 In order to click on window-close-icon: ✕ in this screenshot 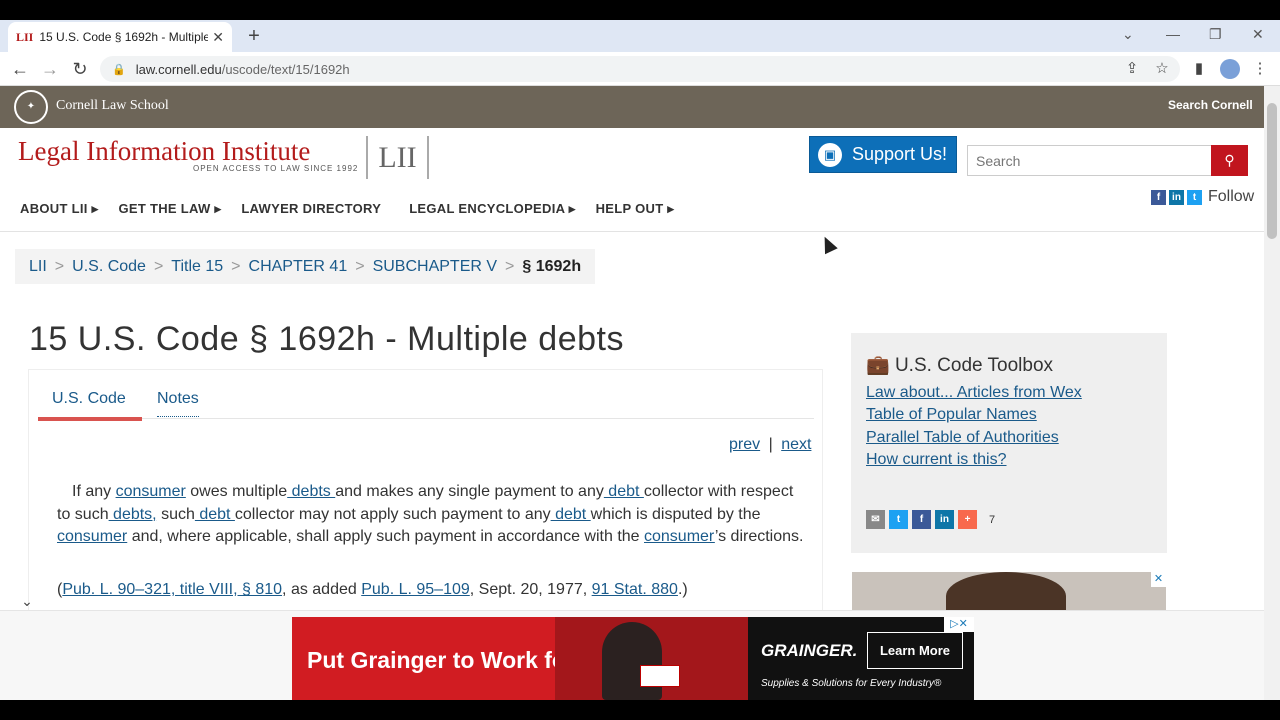, I will do `click(1258, 34)`.